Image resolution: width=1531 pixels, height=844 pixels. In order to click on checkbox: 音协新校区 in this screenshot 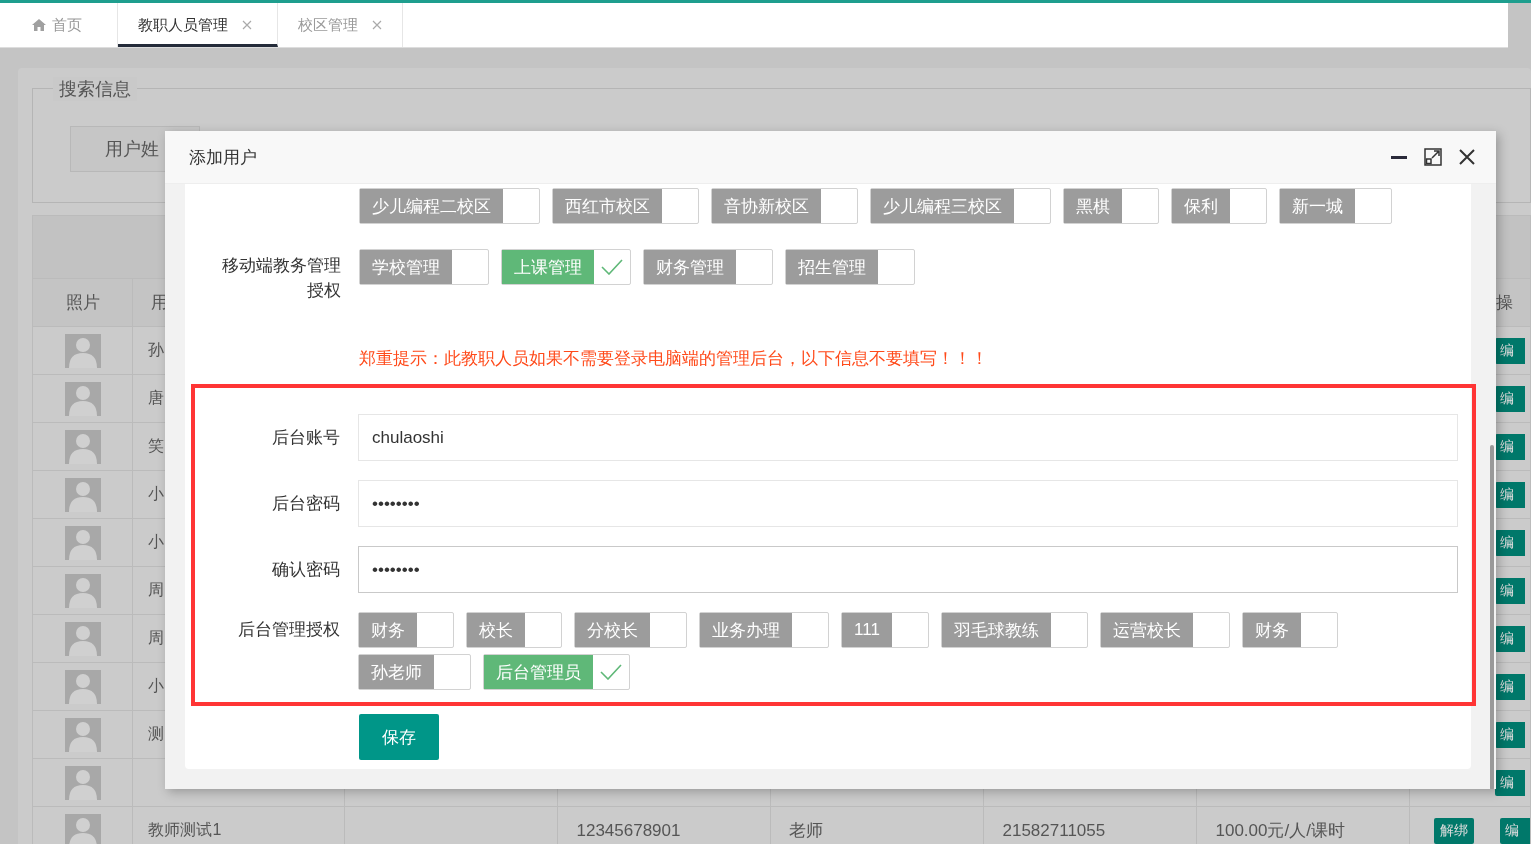, I will do `click(784, 206)`.